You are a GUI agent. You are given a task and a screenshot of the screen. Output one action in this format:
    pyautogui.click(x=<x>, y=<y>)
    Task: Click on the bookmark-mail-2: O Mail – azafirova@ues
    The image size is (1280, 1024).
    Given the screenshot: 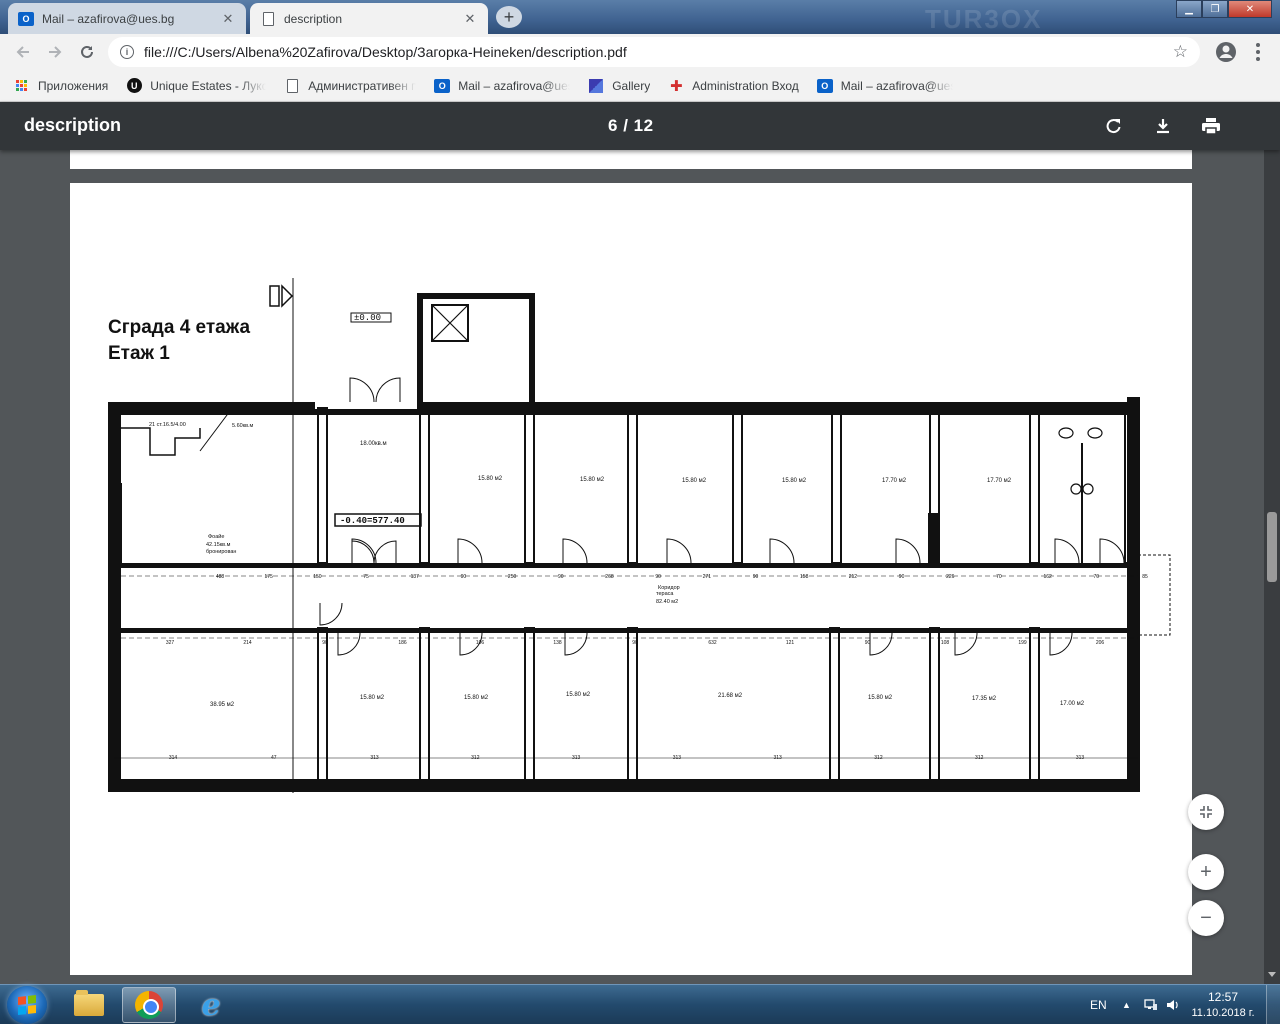 What is the action you would take?
    pyautogui.click(x=884, y=86)
    